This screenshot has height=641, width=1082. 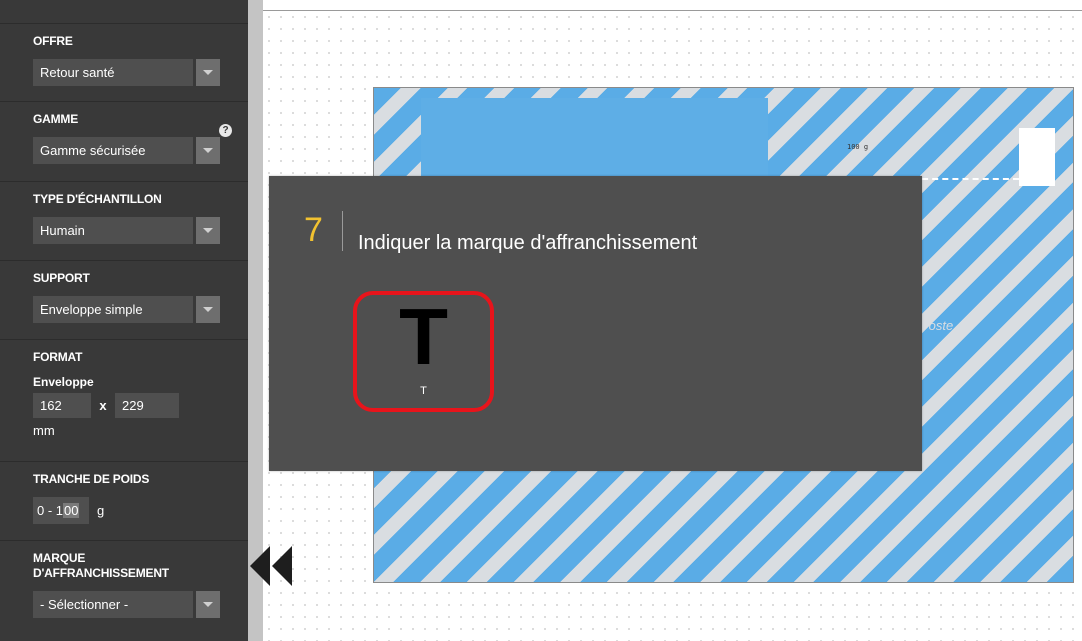 I want to click on support-title: SUPPORT, so click(x=61, y=278).